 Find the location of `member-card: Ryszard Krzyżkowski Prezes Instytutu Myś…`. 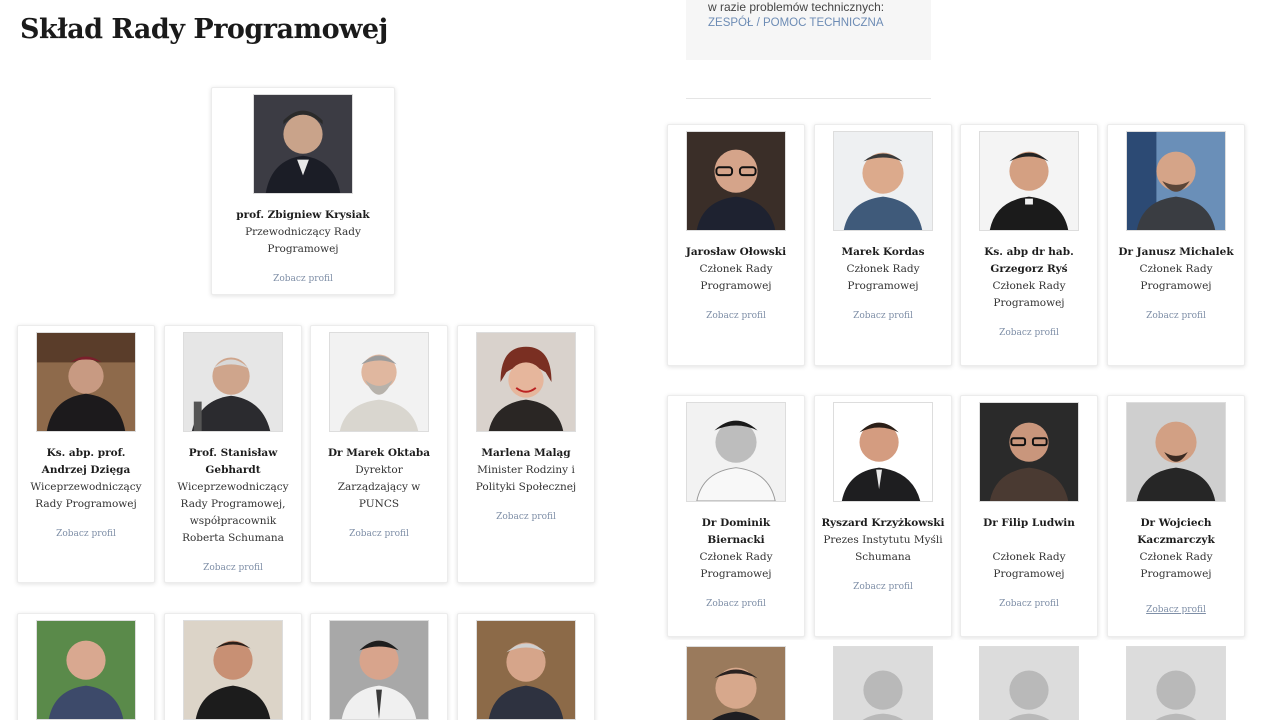

member-card: Ryszard Krzyżkowski Prezes Instytutu Myś… is located at coordinates (883, 516).